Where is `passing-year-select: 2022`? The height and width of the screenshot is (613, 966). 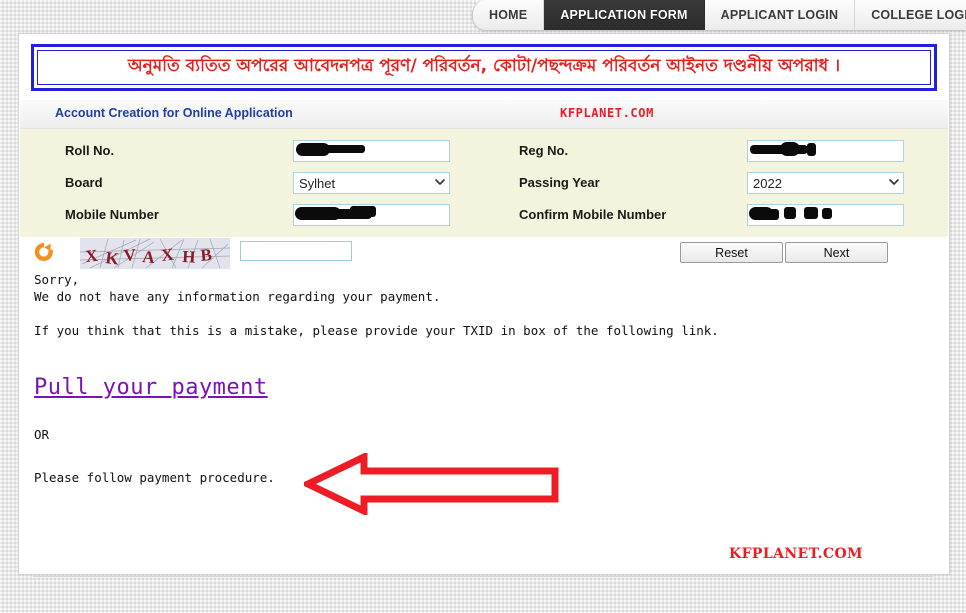 passing-year-select: 2022 is located at coordinates (825, 183).